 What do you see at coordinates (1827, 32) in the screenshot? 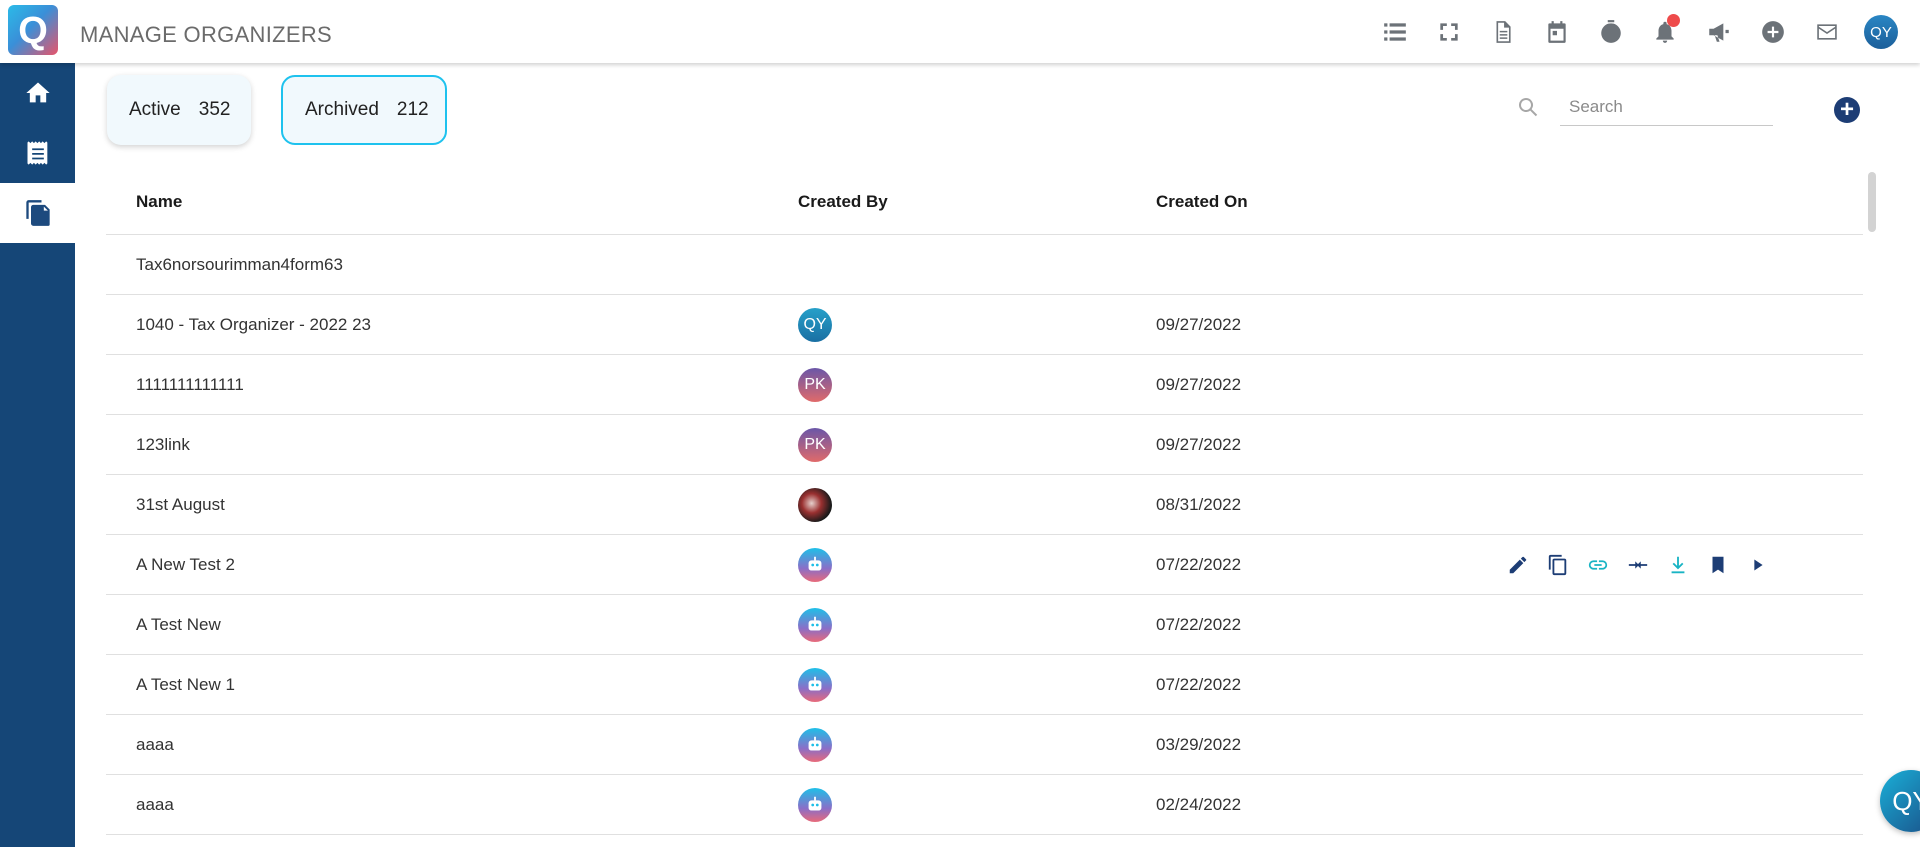
I see `mail-icon` at bounding box center [1827, 32].